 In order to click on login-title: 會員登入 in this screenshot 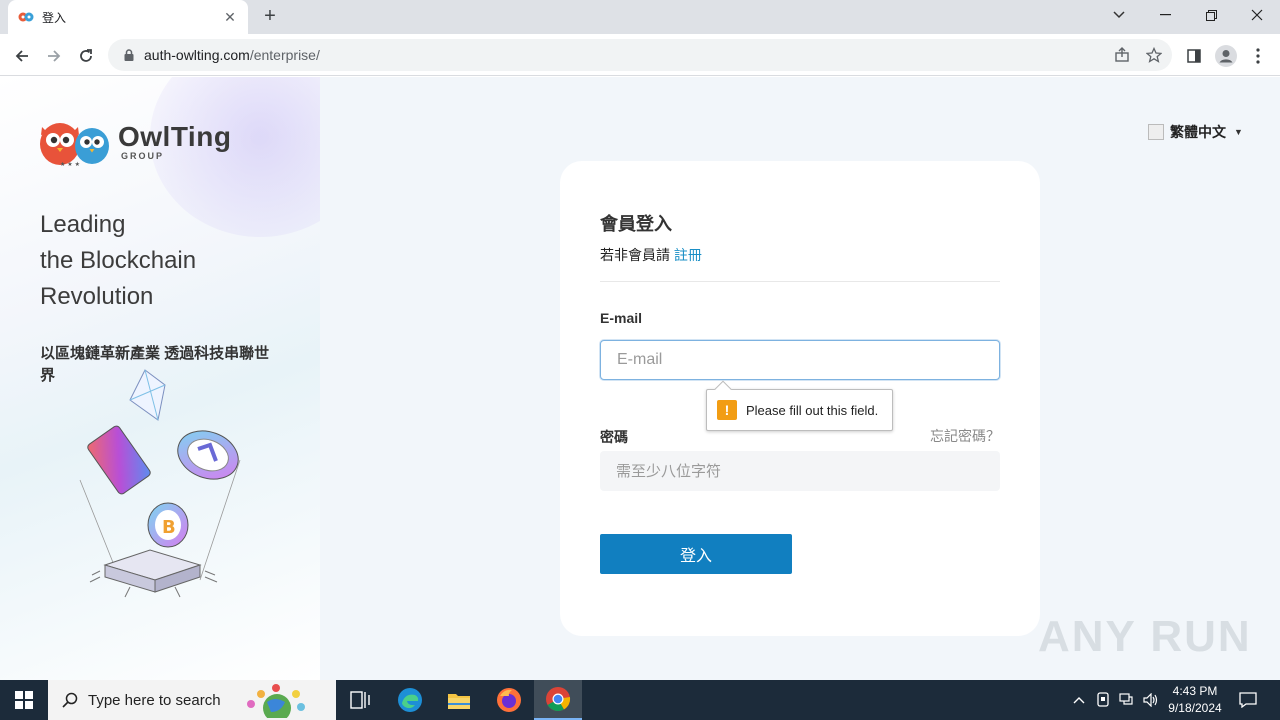, I will do `click(636, 224)`.